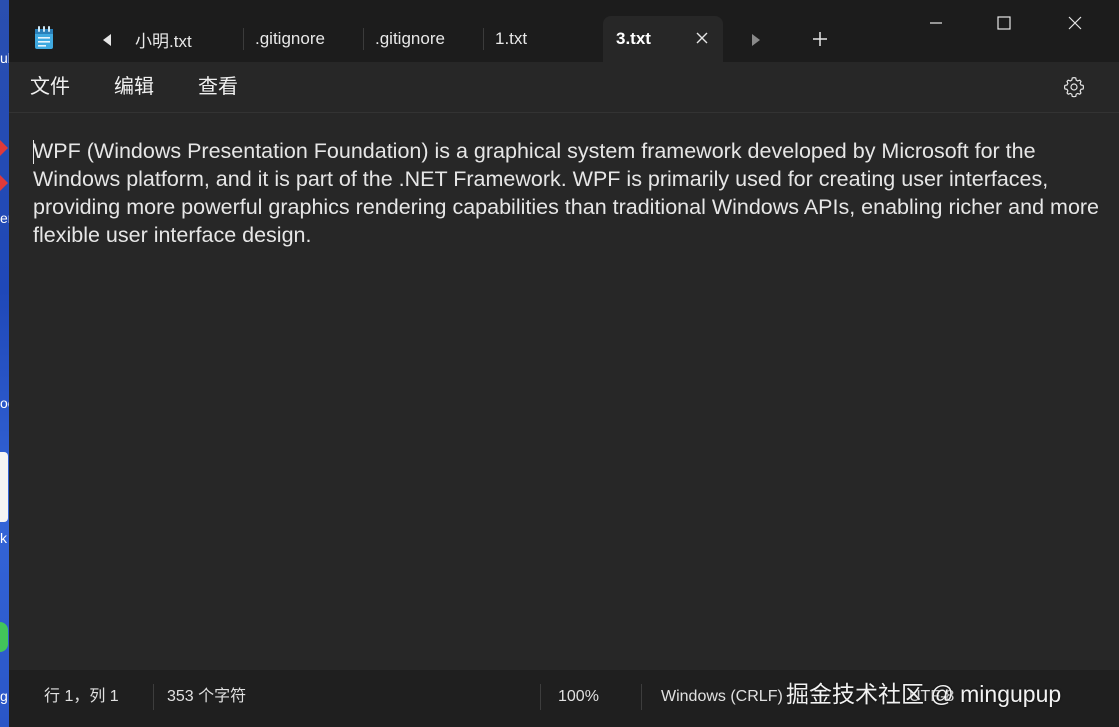  What do you see at coordinates (81, 696) in the screenshot?
I see `cursor-position: 行 1，列 1` at bounding box center [81, 696].